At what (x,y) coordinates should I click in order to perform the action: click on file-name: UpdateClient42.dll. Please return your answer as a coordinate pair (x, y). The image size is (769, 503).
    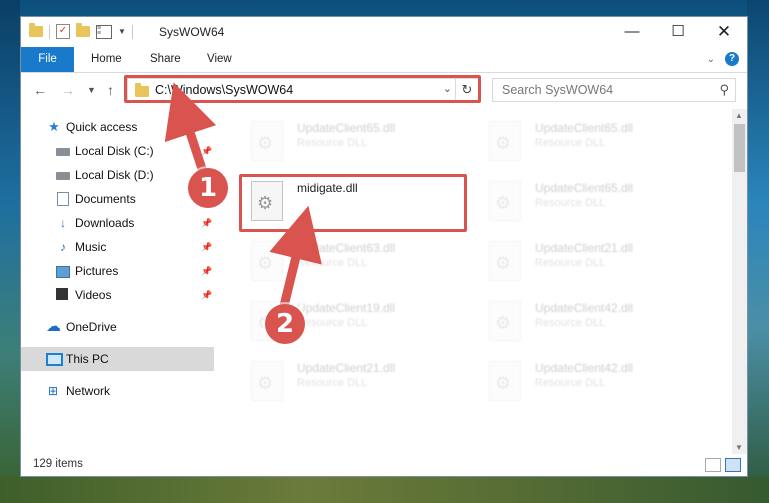
    Looking at the image, I should click on (584, 308).